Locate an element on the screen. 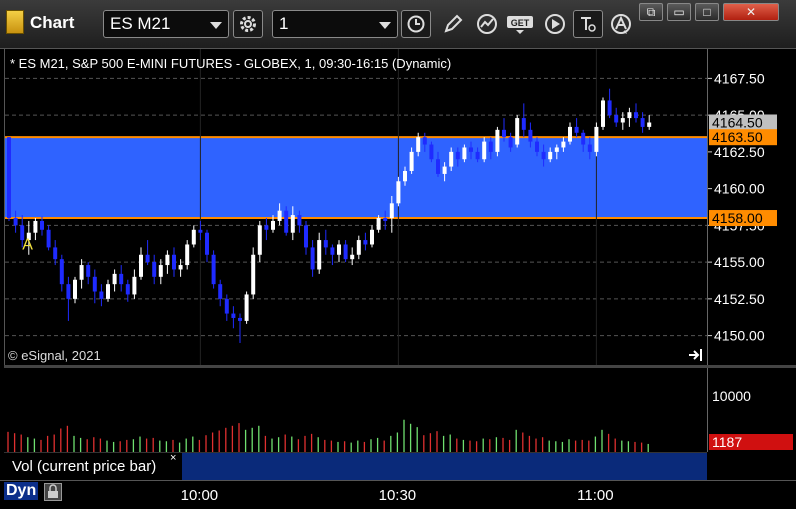 This screenshot has height=509, width=796. get-icon: GET is located at coordinates (520, 25).